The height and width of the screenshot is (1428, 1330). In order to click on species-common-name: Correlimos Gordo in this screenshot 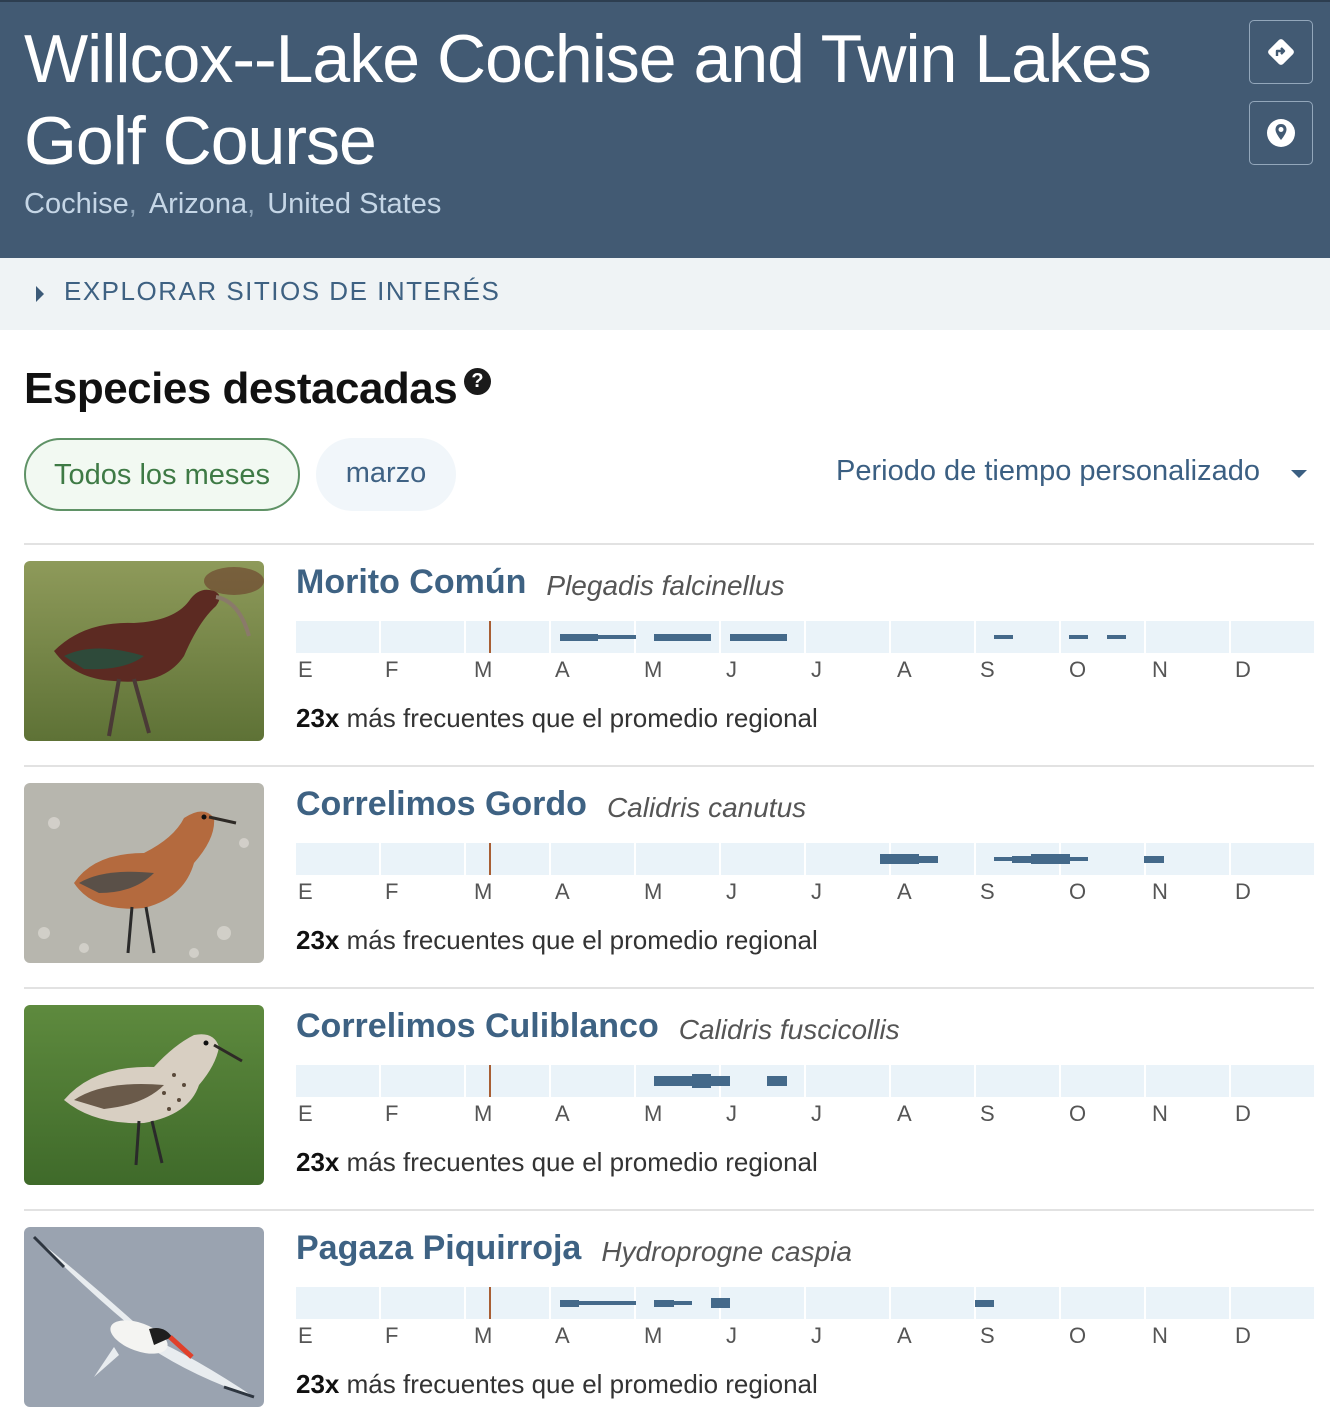, I will do `click(441, 804)`.